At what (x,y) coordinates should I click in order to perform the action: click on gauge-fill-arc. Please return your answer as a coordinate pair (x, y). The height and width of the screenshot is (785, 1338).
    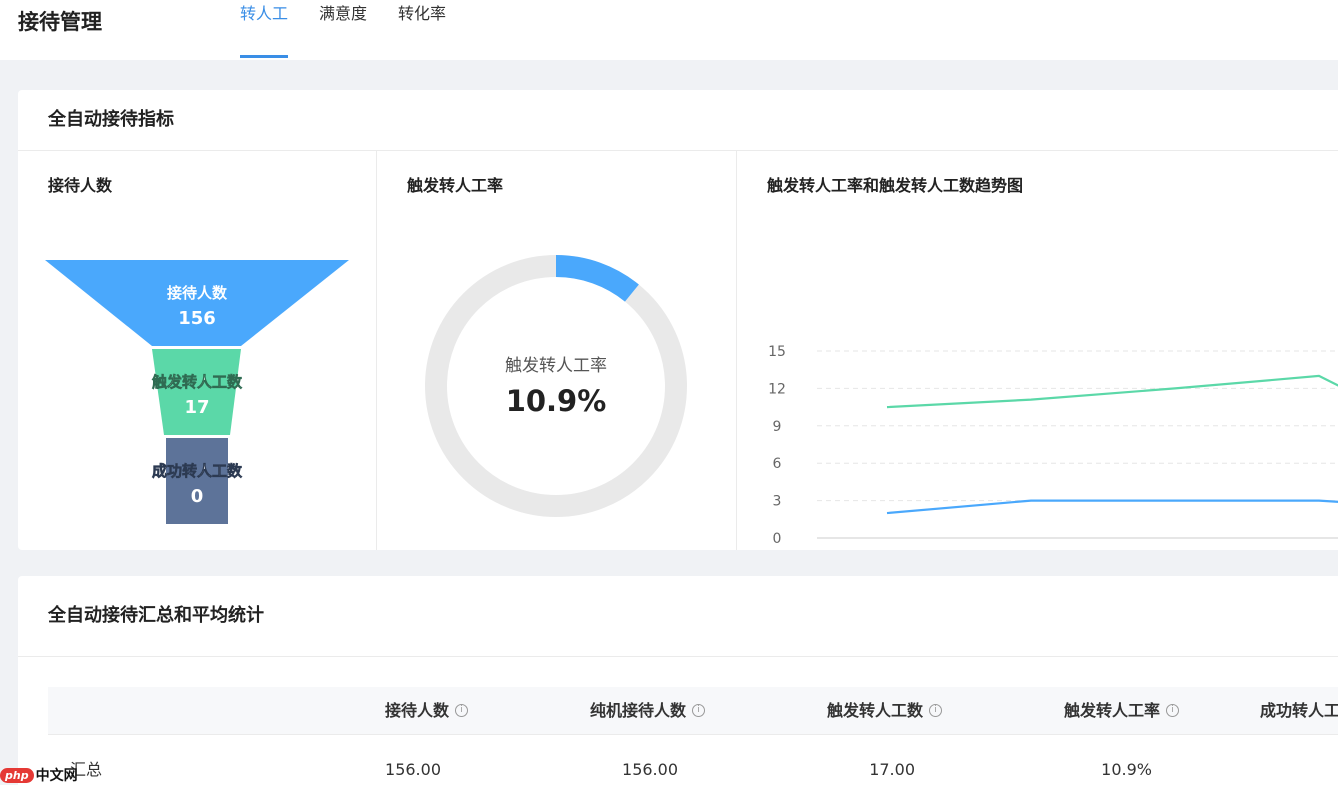
    Looking at the image, I should click on (597, 278).